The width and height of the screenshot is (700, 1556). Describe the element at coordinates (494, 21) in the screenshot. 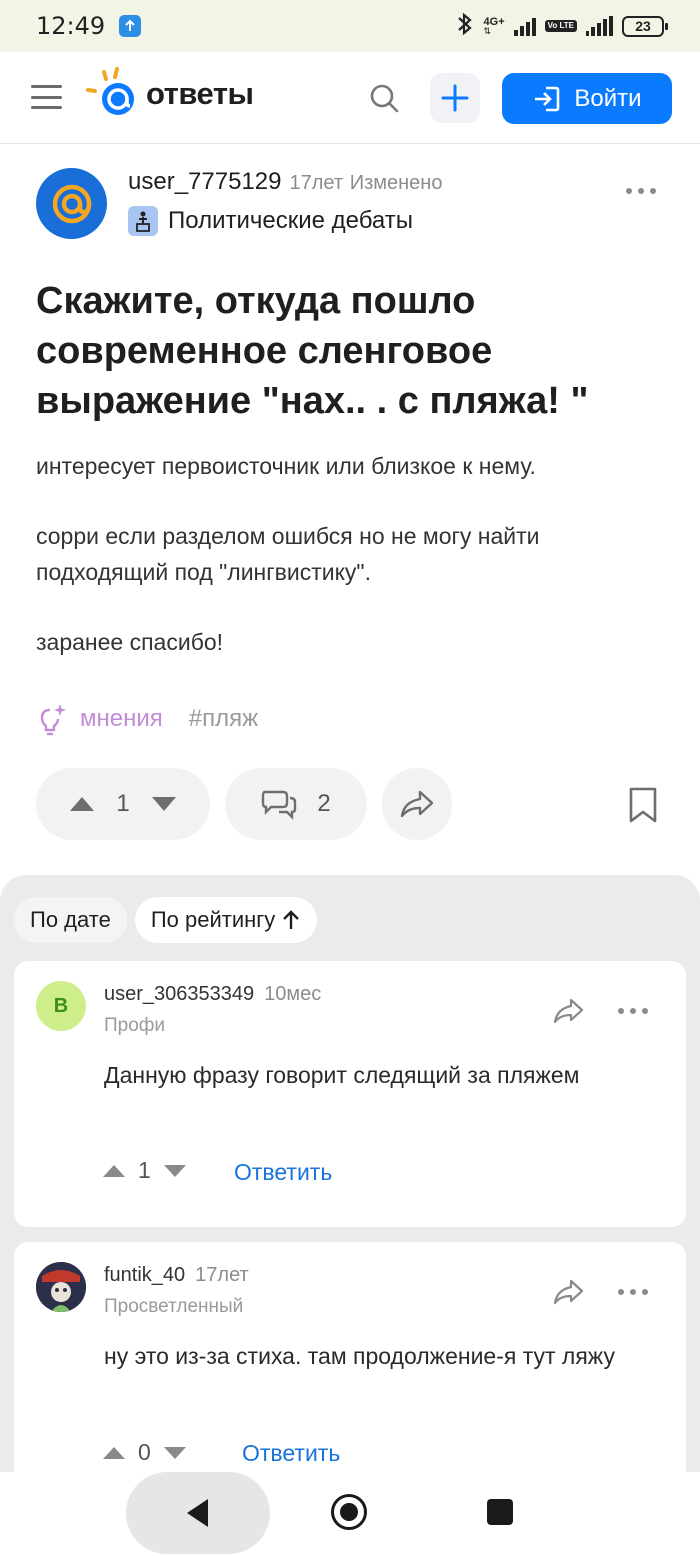

I see `network-type-label: 4G+` at that location.